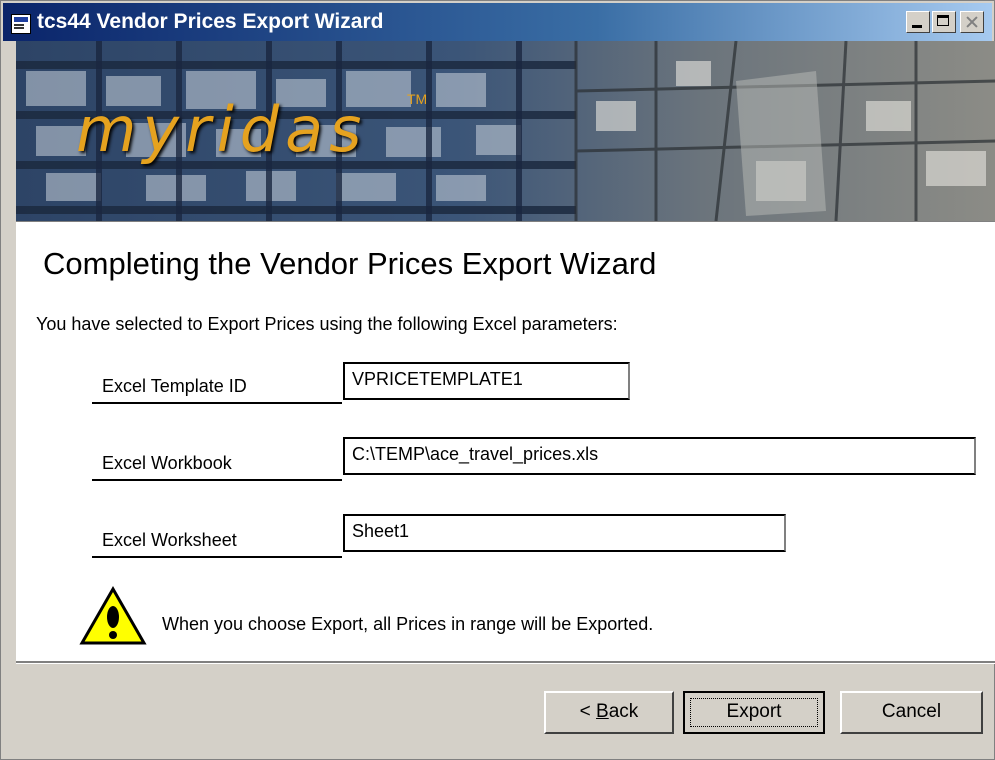 Image resolution: width=995 pixels, height=760 pixels. I want to click on export-button: Export, so click(754, 712).